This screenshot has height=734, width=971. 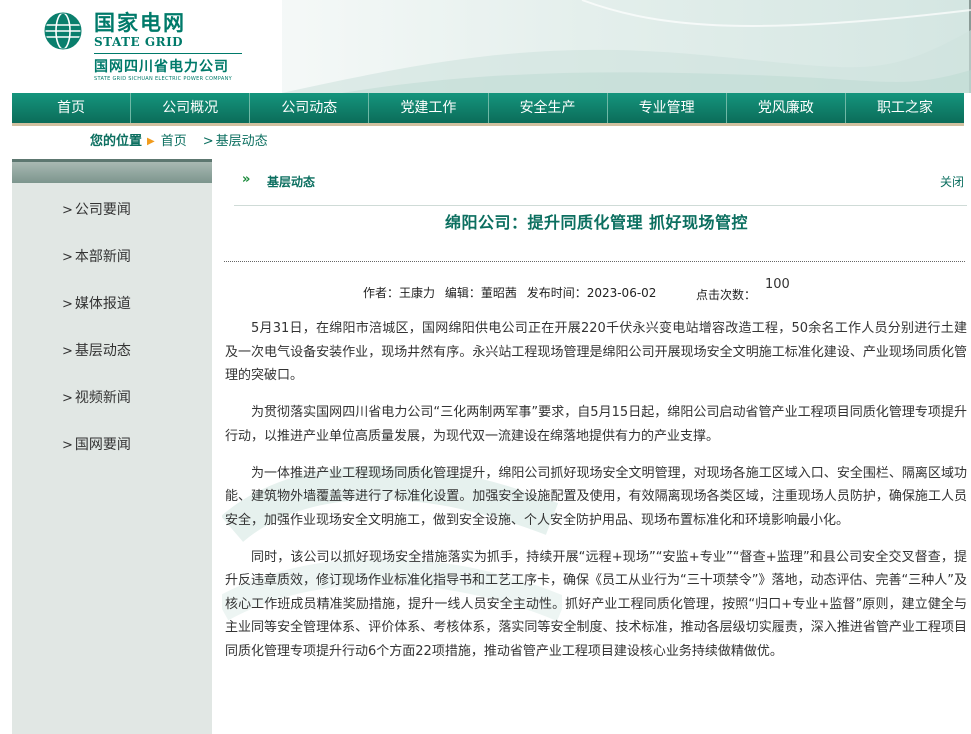 What do you see at coordinates (191, 108) in the screenshot?
I see `nav-company-overview: 公司概况` at bounding box center [191, 108].